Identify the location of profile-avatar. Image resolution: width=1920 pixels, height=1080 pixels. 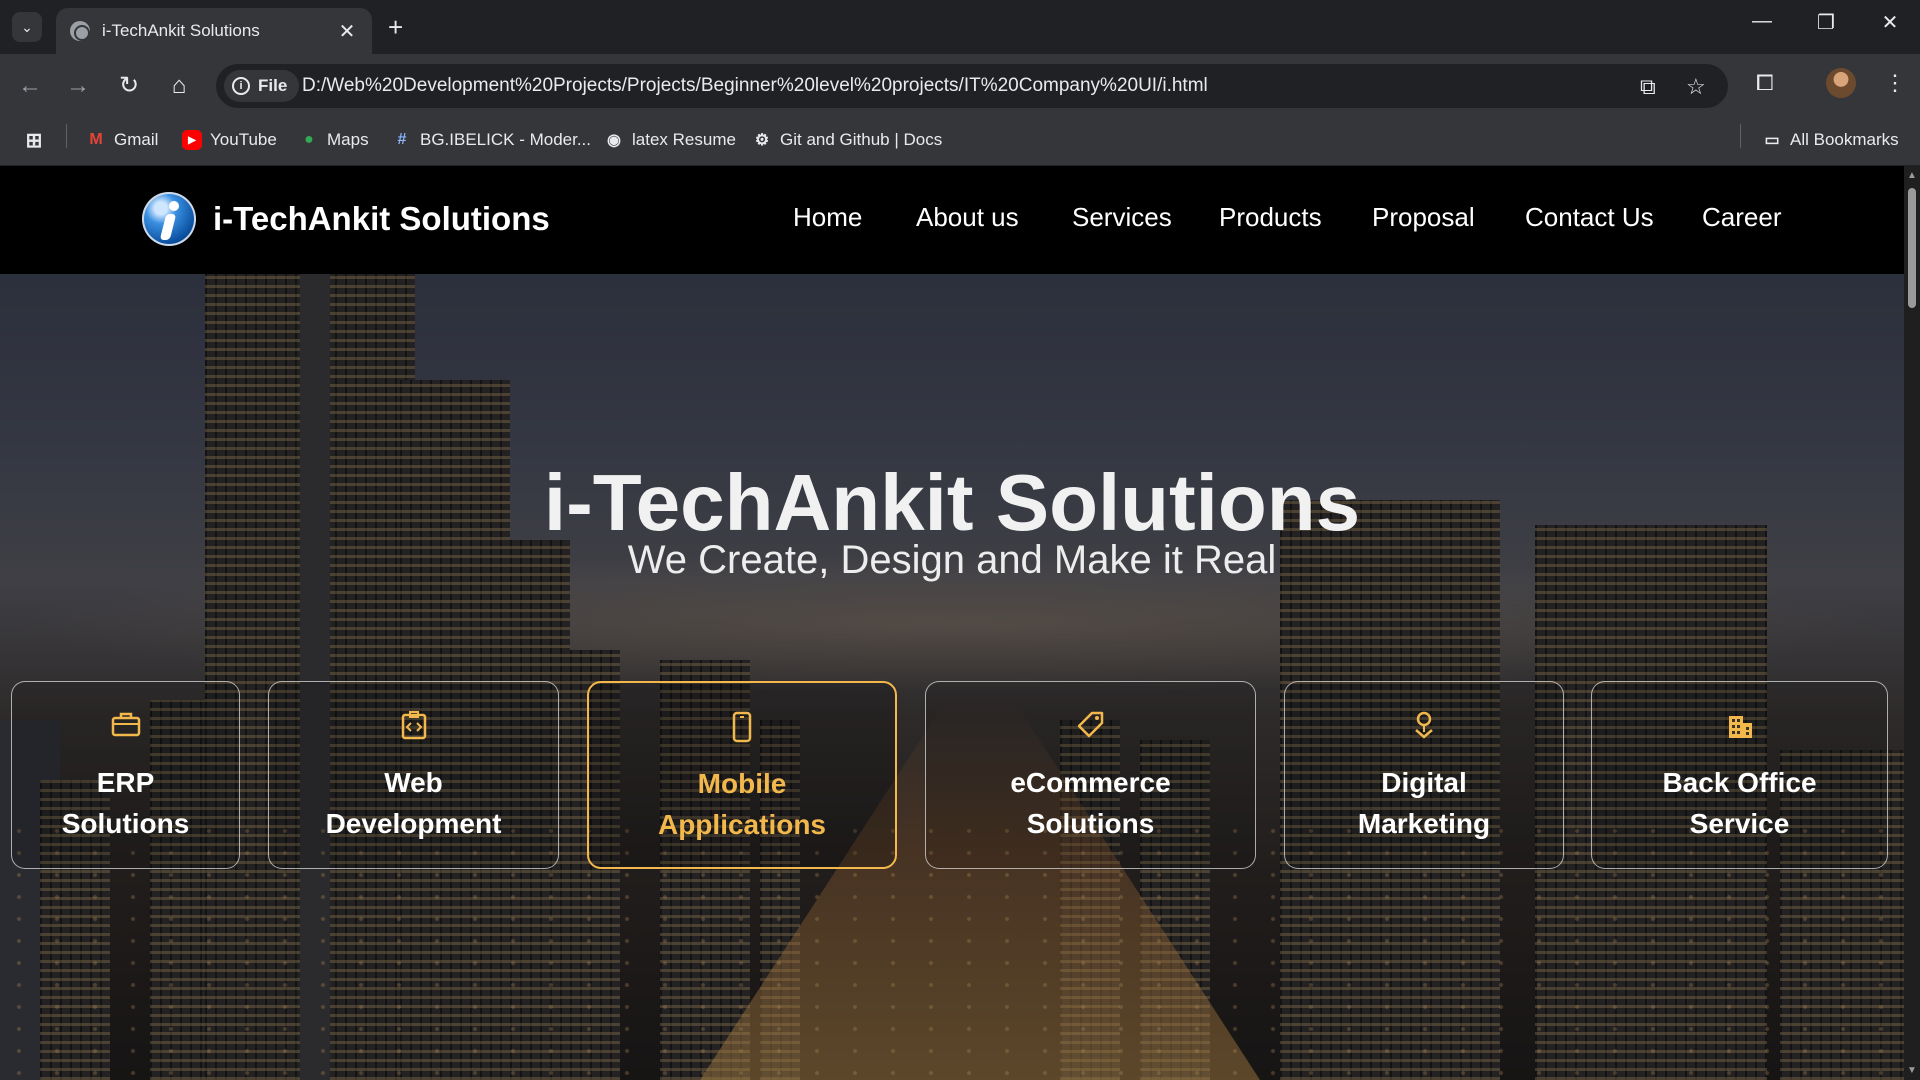
(1841, 83).